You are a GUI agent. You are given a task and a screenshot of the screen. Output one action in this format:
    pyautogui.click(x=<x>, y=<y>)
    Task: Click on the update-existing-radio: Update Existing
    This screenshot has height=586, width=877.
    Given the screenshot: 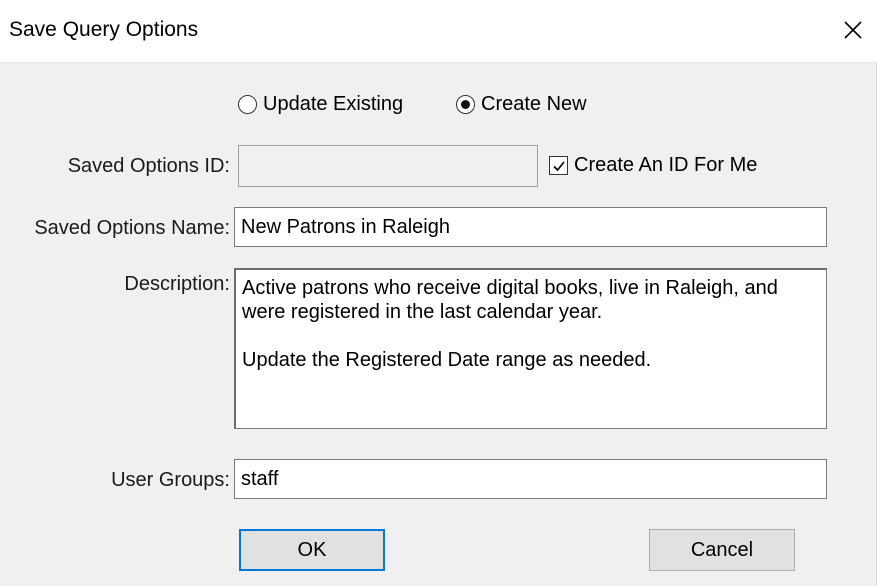 What is the action you would take?
    pyautogui.click(x=320, y=104)
    